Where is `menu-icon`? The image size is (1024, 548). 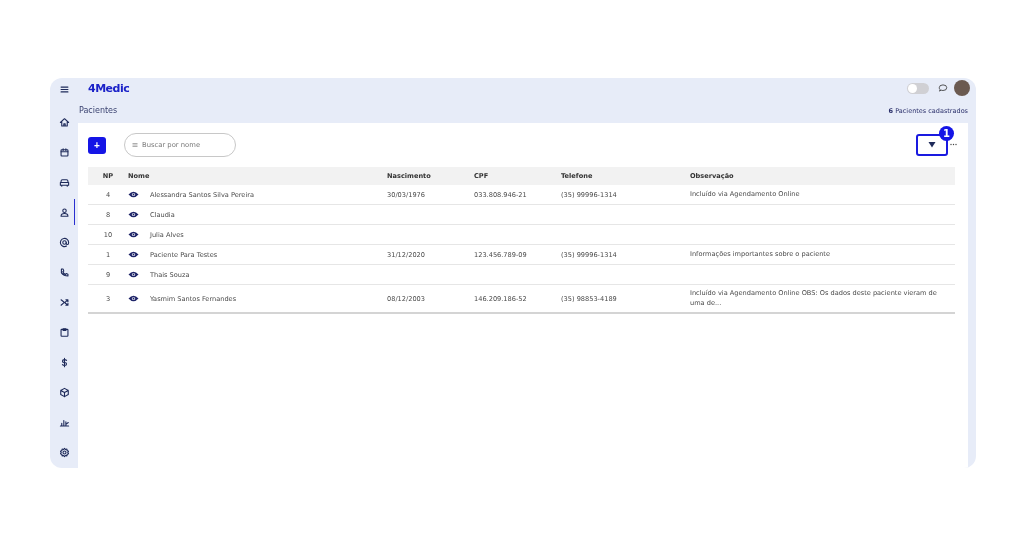
menu-icon is located at coordinates (64, 89).